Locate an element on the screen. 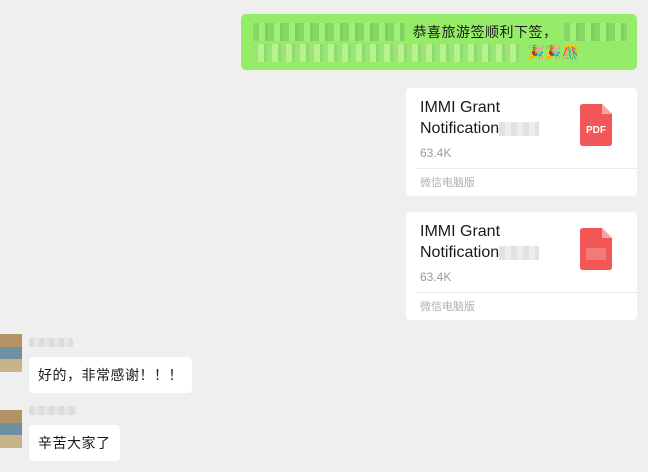  message-text: 辛苦大家了 is located at coordinates (74, 444).